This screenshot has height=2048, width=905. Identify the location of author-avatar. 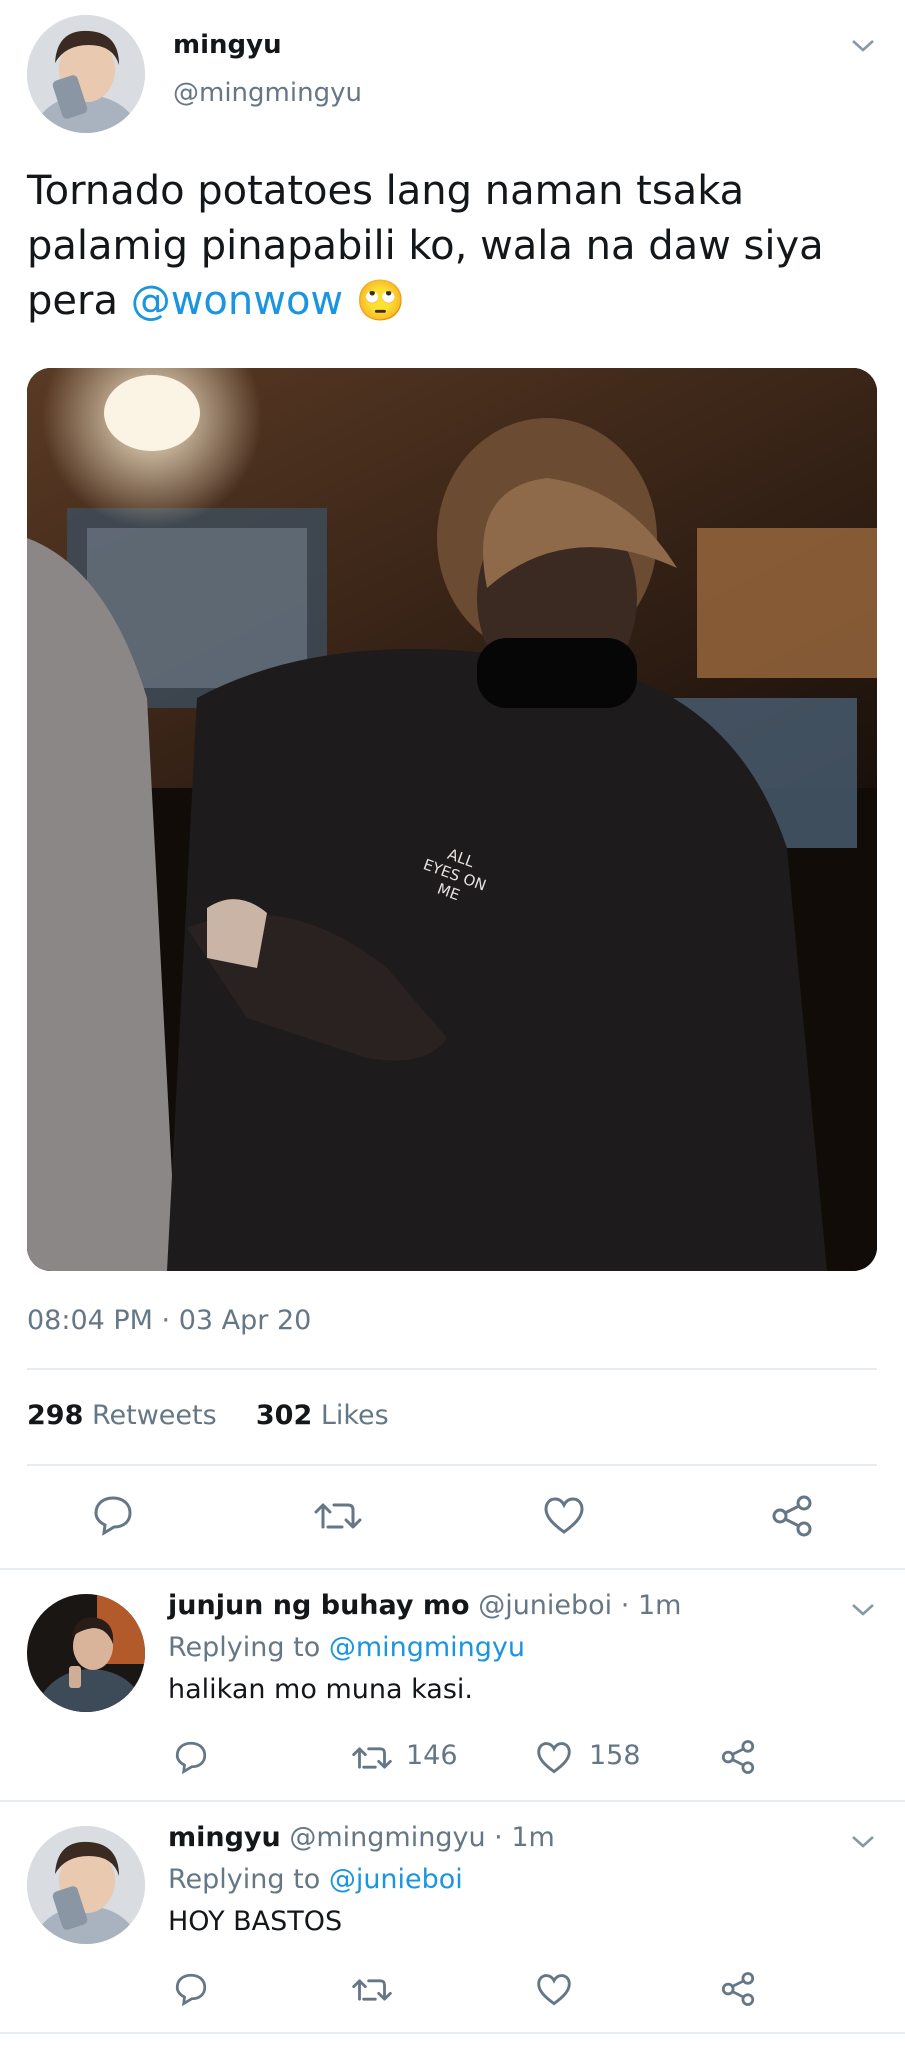
(86, 74).